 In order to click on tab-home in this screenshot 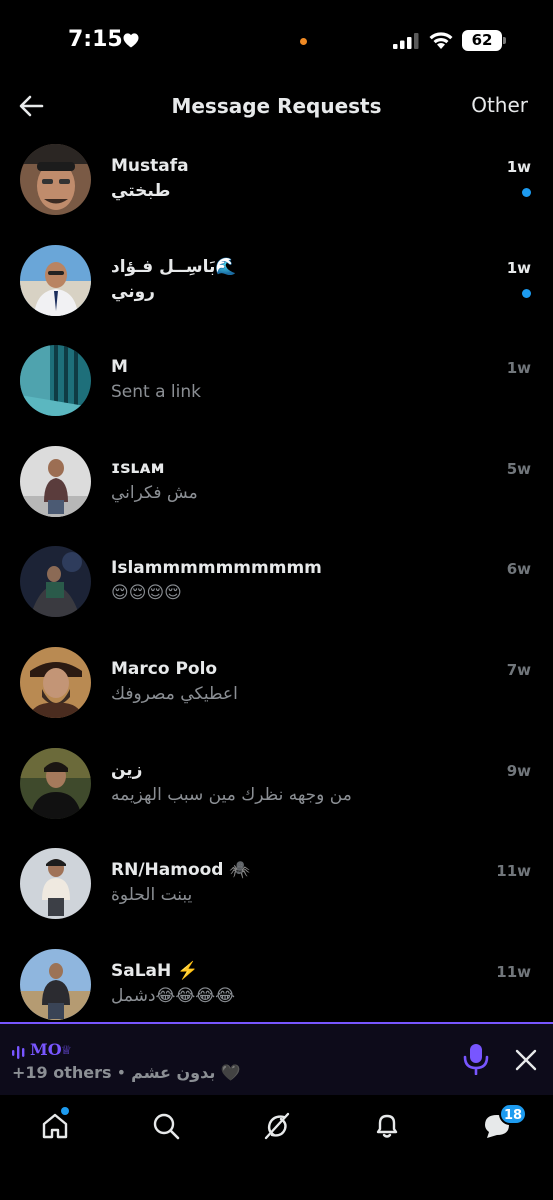, I will do `click(55, 1126)`.